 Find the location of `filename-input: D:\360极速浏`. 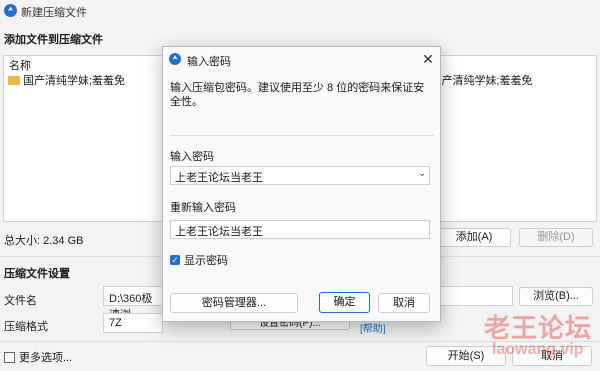

filename-input: D:\360极速浏 is located at coordinates (133, 303).